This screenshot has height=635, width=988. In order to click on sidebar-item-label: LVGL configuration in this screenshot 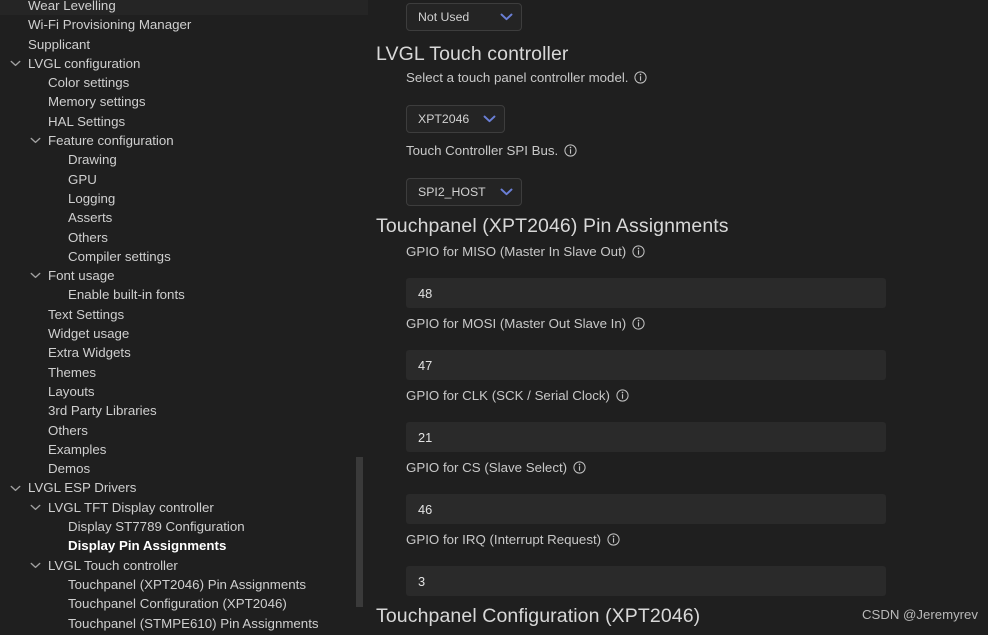, I will do `click(84, 63)`.